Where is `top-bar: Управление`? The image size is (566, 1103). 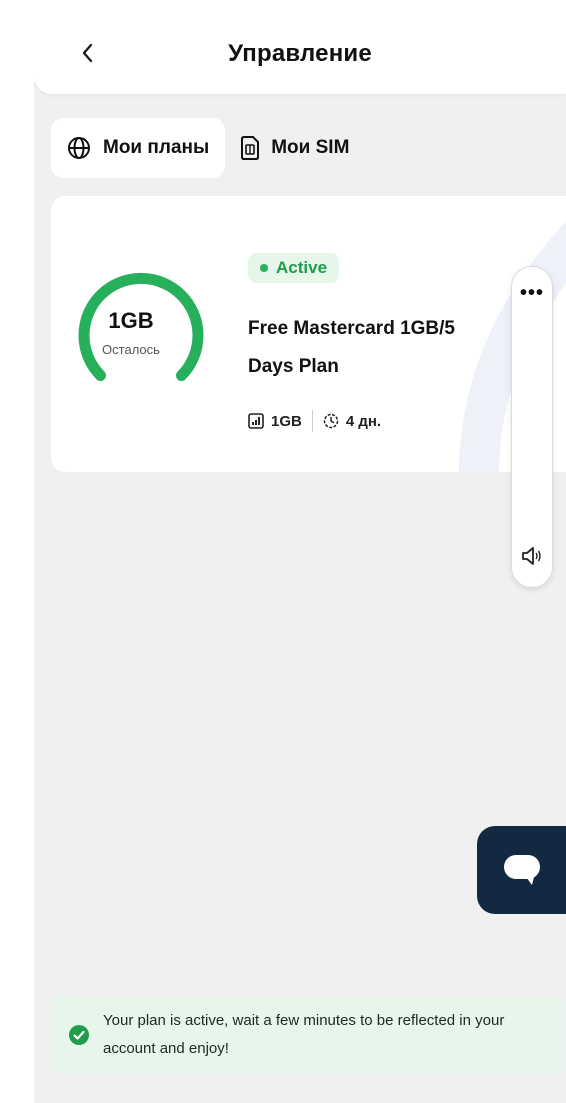 top-bar: Управление is located at coordinates (300, 51).